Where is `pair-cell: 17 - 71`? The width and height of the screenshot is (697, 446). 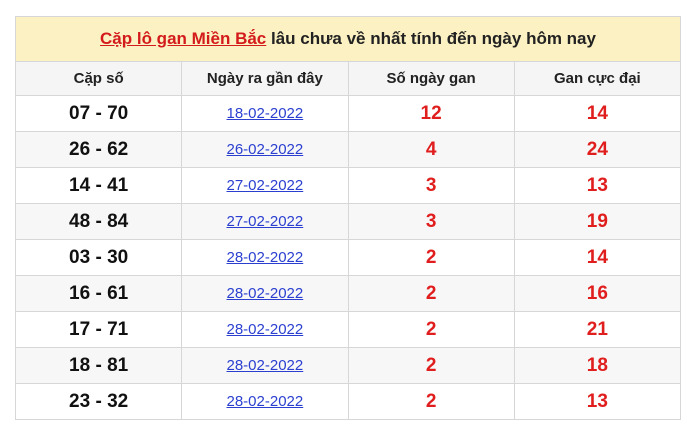 pair-cell: 17 - 71 is located at coordinates (99, 329).